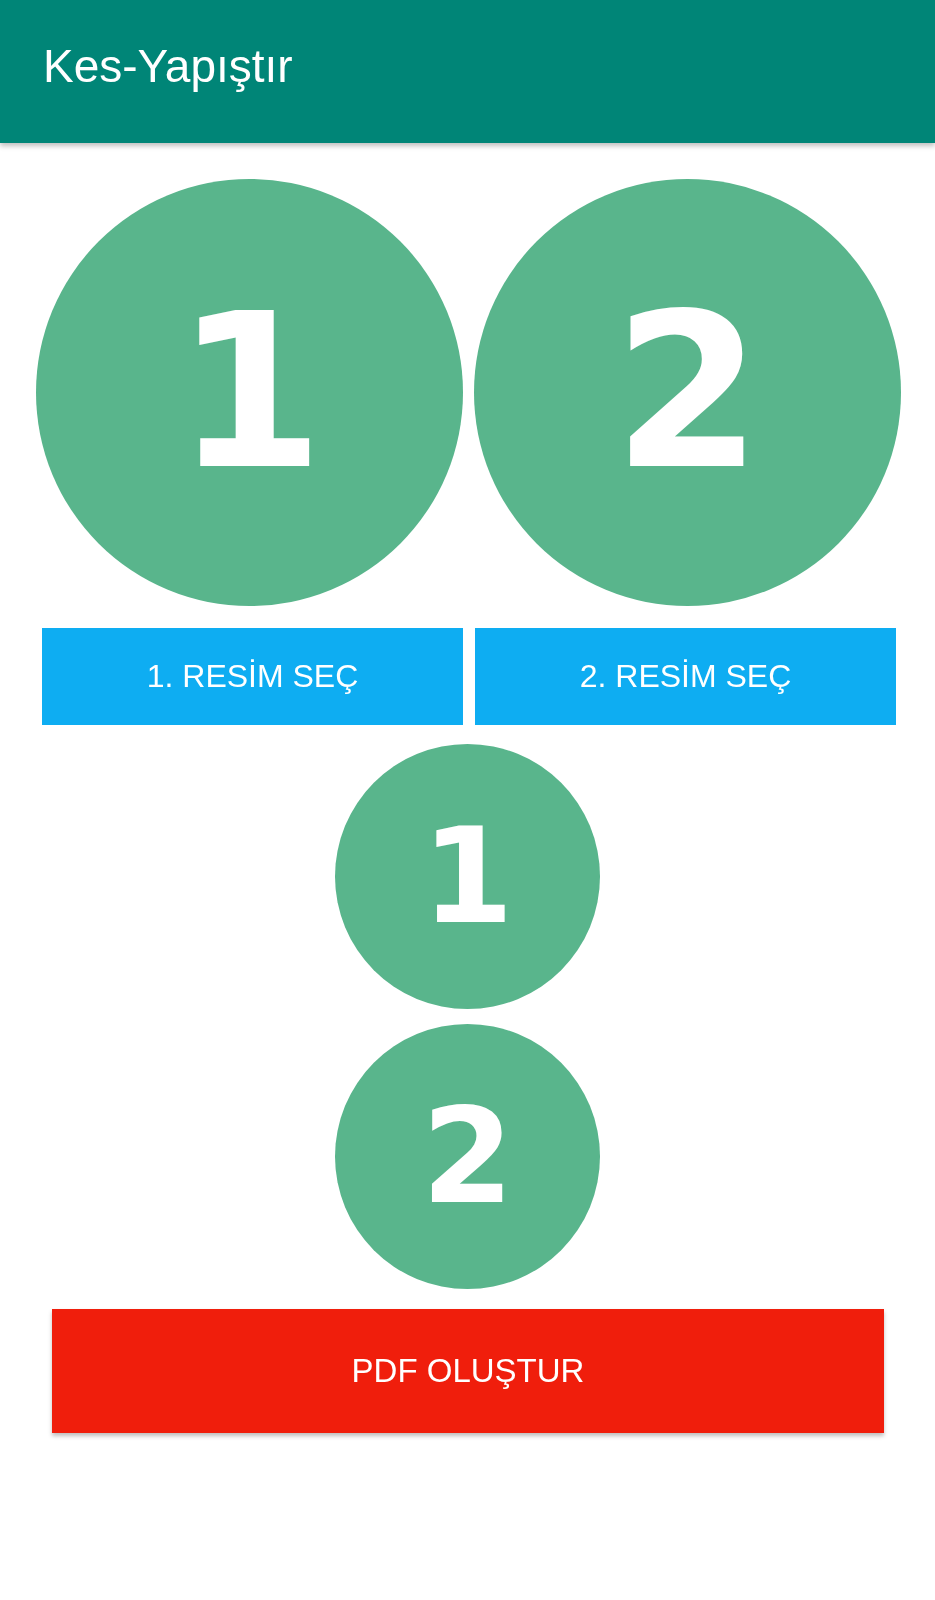 The height and width of the screenshot is (1600, 935). Describe the element at coordinates (467, 876) in the screenshot. I see `preview-image: 1` at that location.